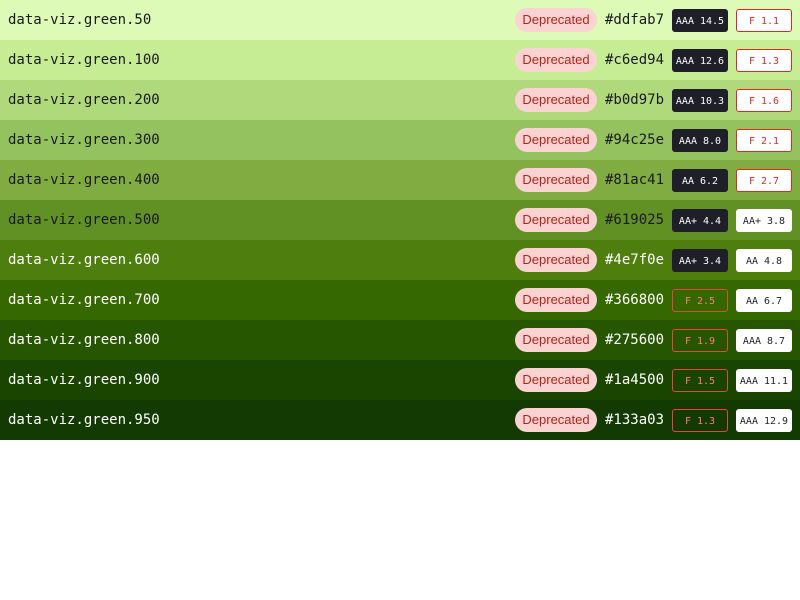 The height and width of the screenshot is (600, 800). I want to click on hex-value: #94c25e, so click(635, 140).